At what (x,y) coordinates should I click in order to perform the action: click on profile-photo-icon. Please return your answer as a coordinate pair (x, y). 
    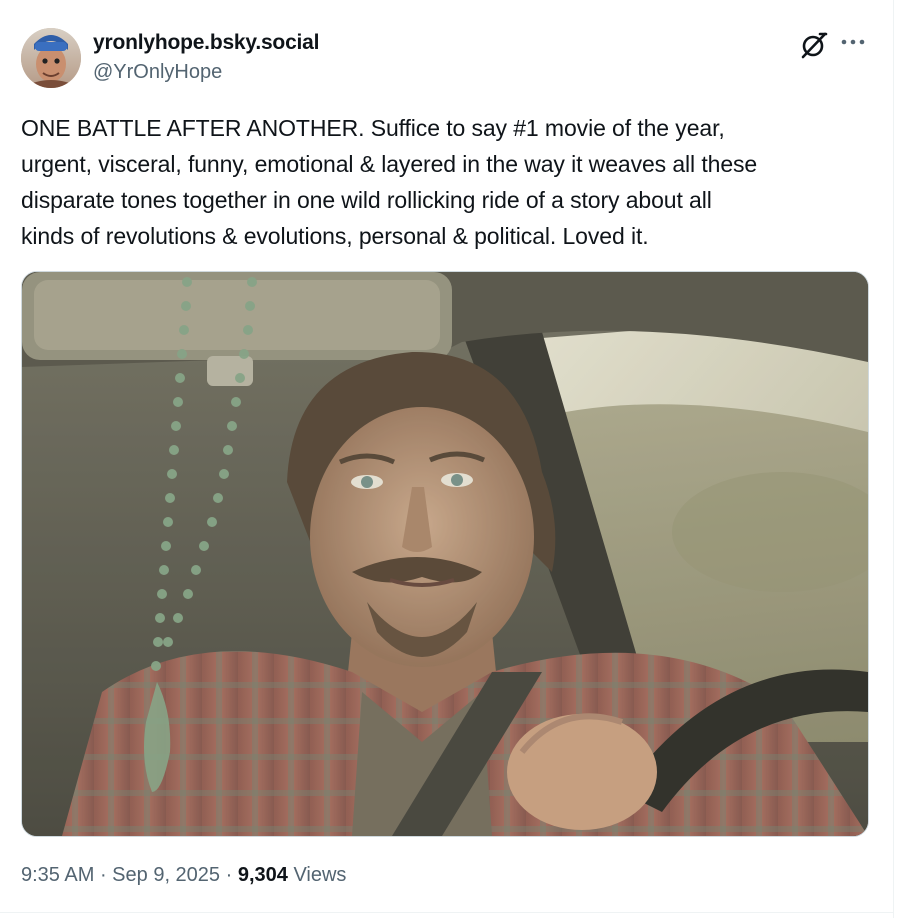
    Looking at the image, I should click on (51, 58).